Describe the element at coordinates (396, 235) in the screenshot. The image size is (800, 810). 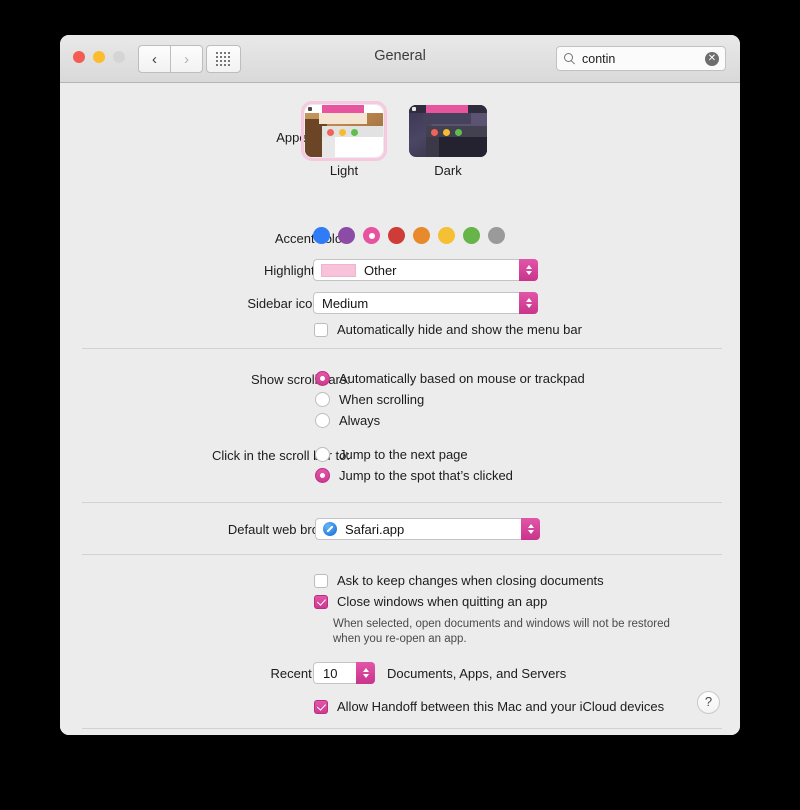
I see `accent-swatch-red` at that location.